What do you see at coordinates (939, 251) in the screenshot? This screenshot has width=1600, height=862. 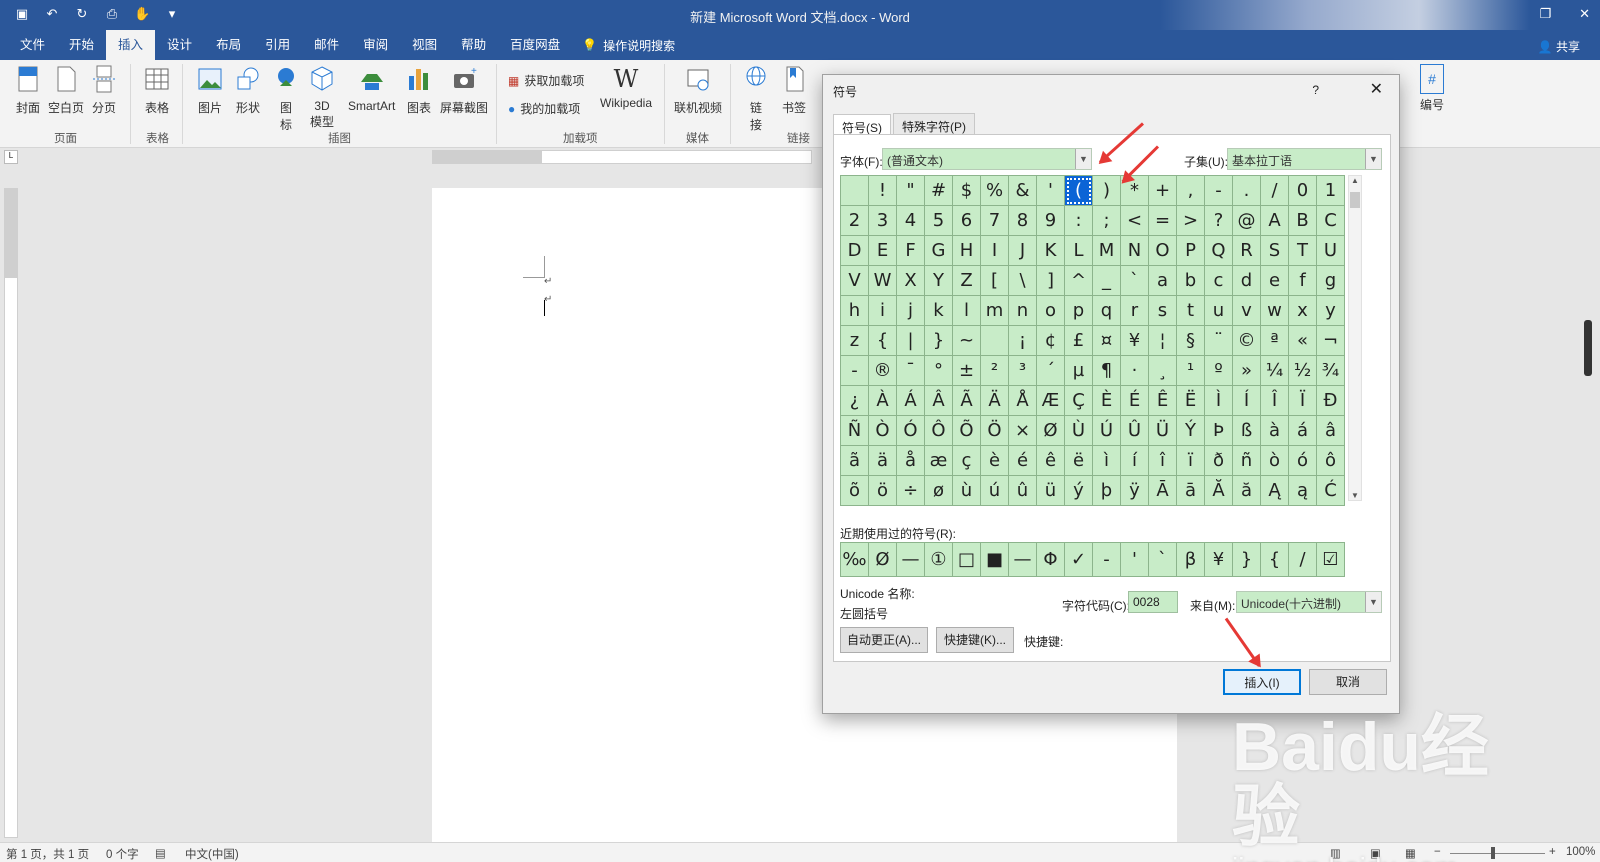 I see `symbol-cell: G` at bounding box center [939, 251].